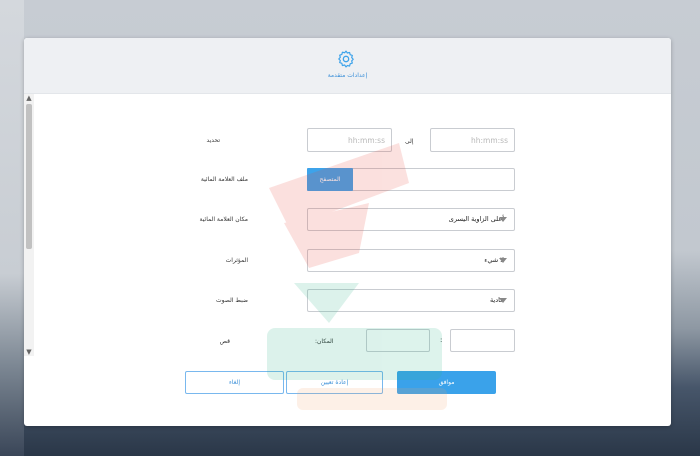 This screenshot has height=456, width=700. What do you see at coordinates (232, 300) in the screenshot?
I see `volume-label: ضبط الصوت` at bounding box center [232, 300].